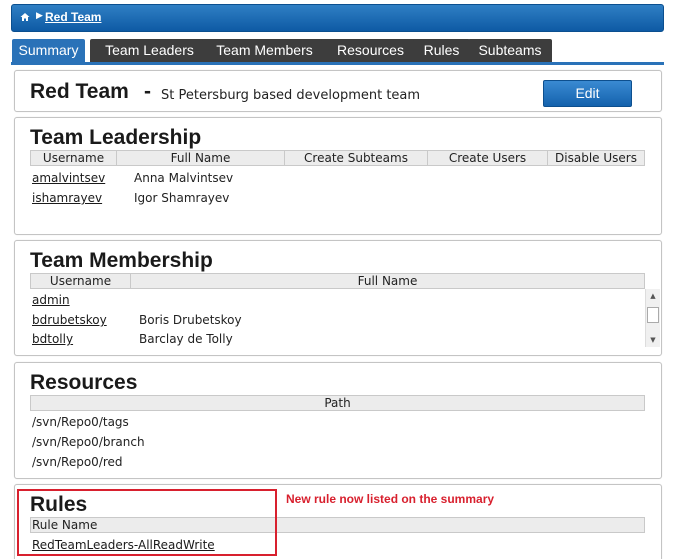 The image size is (684, 559). I want to click on tab-team-leaders: Team Leaders, so click(149, 51).